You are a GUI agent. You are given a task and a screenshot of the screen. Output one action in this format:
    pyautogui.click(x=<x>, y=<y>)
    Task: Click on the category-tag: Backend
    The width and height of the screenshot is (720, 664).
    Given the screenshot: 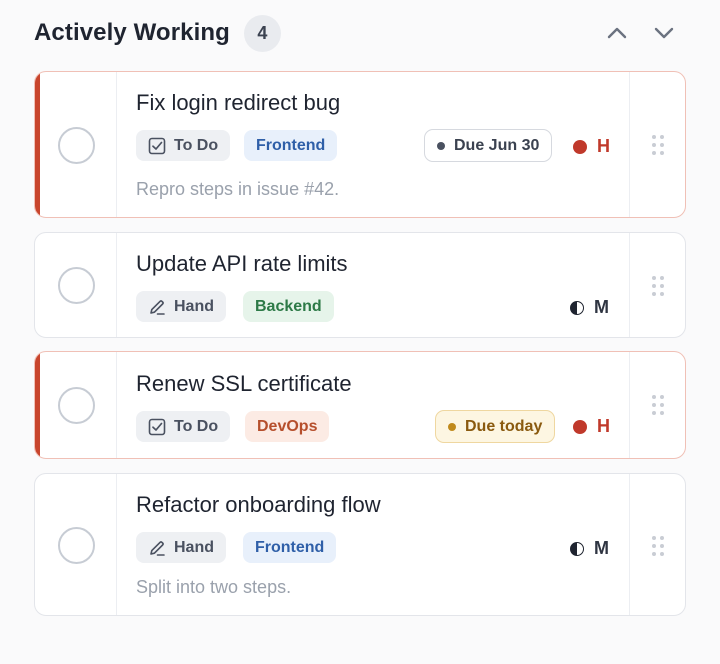 What is the action you would take?
    pyautogui.click(x=288, y=306)
    